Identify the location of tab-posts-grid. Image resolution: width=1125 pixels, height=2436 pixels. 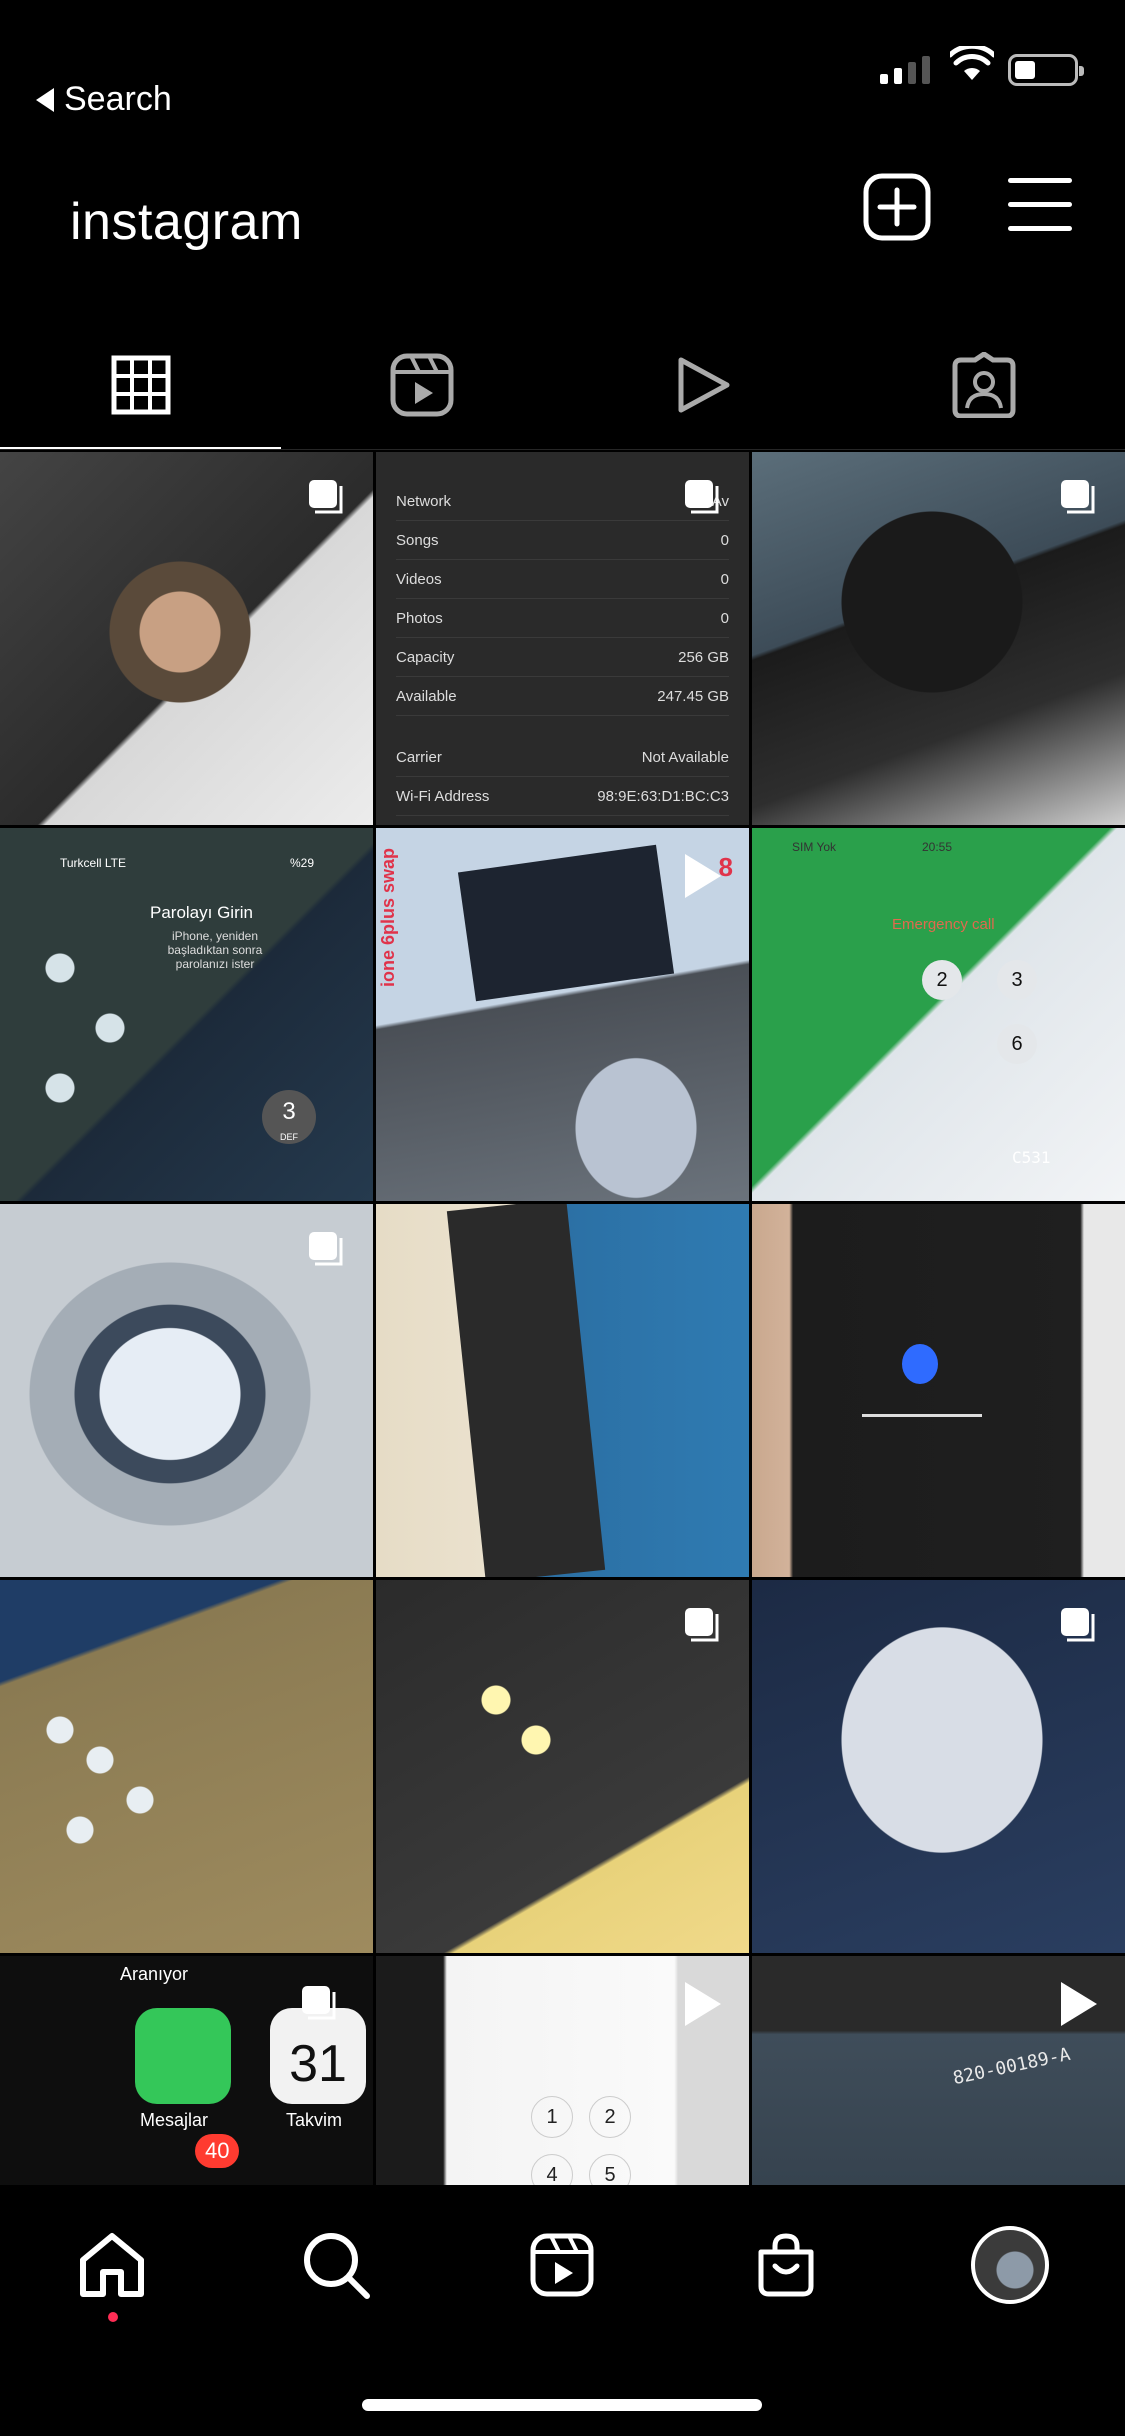
(141, 385).